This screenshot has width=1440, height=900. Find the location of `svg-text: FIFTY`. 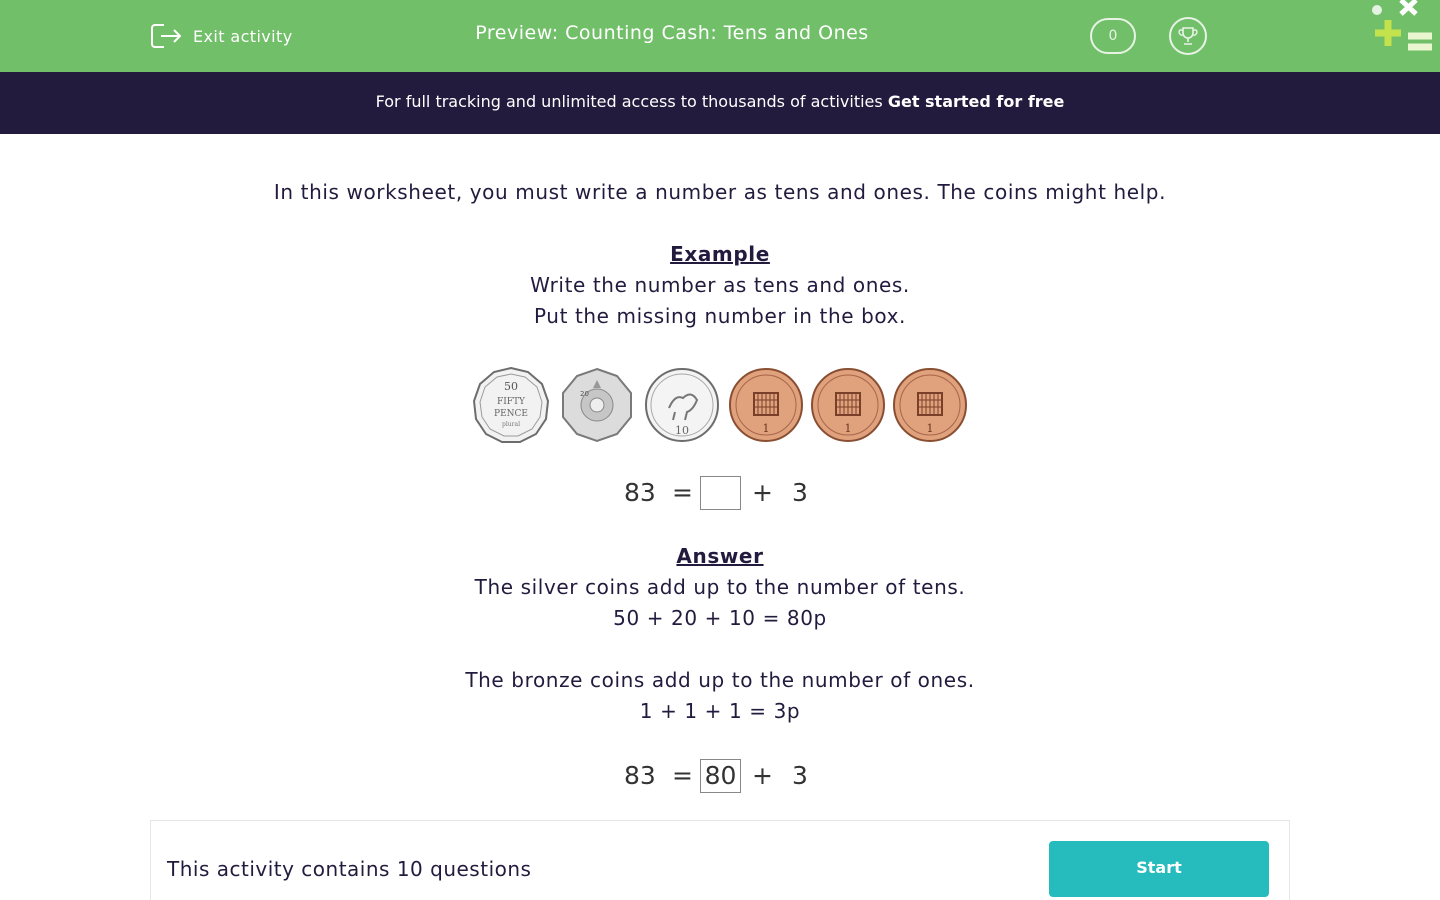

svg-text: FIFTY is located at coordinates (511, 402).